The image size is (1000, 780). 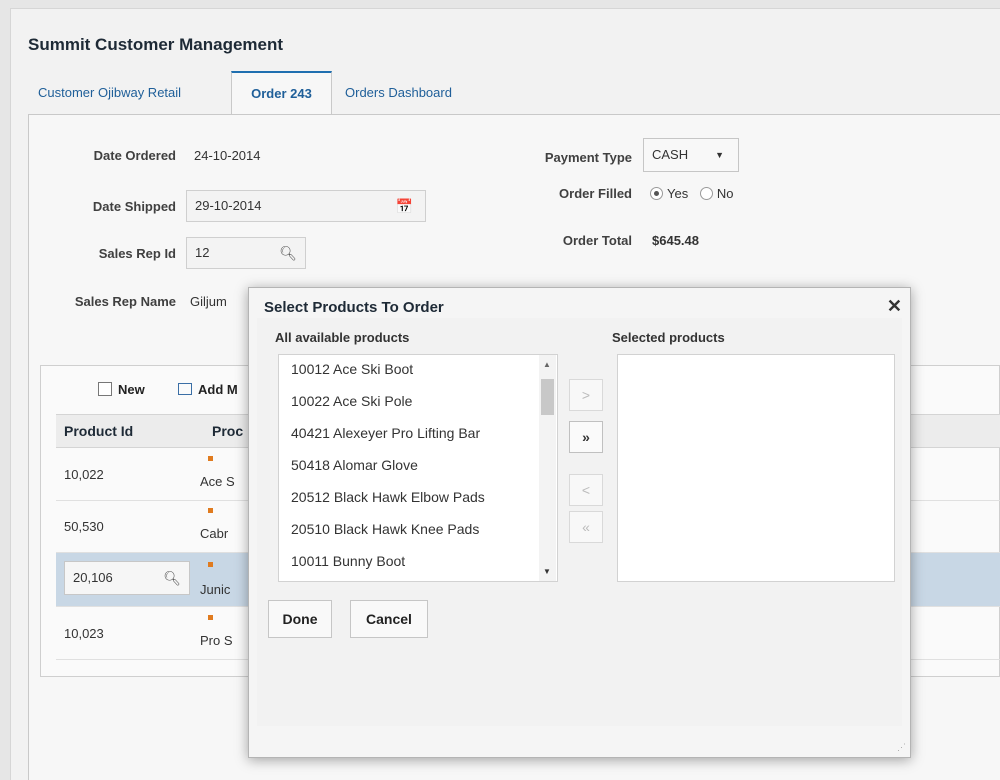 What do you see at coordinates (156, 44) in the screenshot?
I see `app-title: Summit Customer Management` at bounding box center [156, 44].